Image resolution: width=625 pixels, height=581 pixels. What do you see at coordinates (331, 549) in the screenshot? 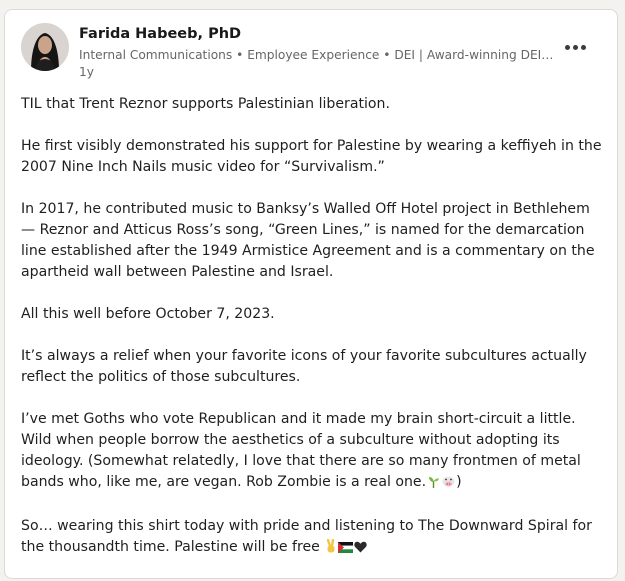
I see `victory-hand-icon` at bounding box center [331, 549].